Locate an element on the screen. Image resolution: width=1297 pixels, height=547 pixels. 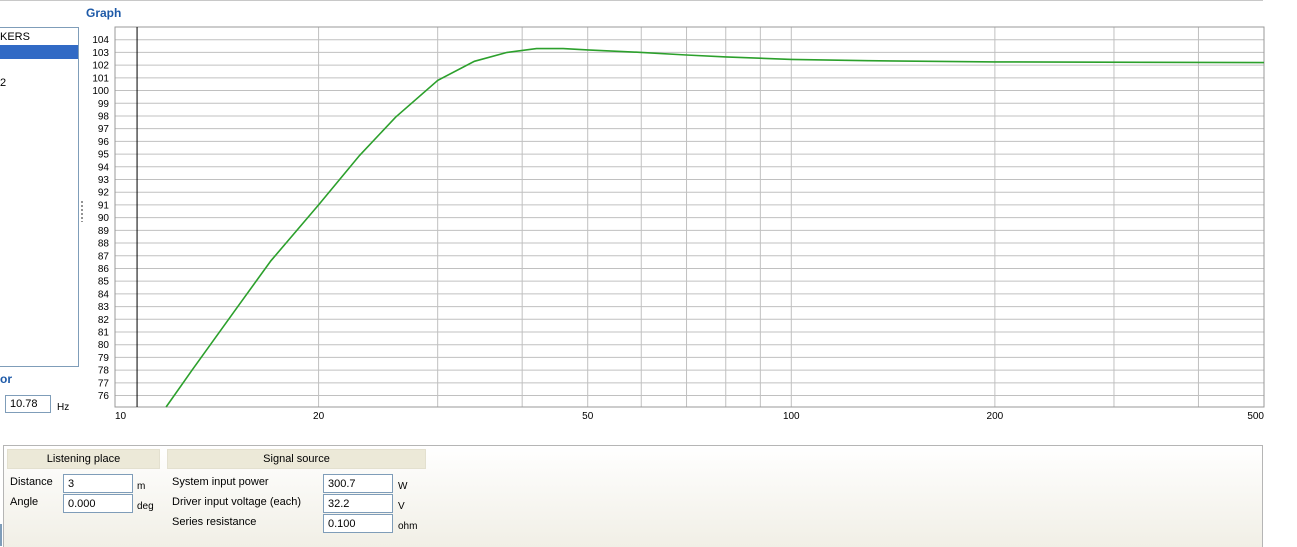
series-resistance-label: Series resistance is located at coordinates (214, 522).